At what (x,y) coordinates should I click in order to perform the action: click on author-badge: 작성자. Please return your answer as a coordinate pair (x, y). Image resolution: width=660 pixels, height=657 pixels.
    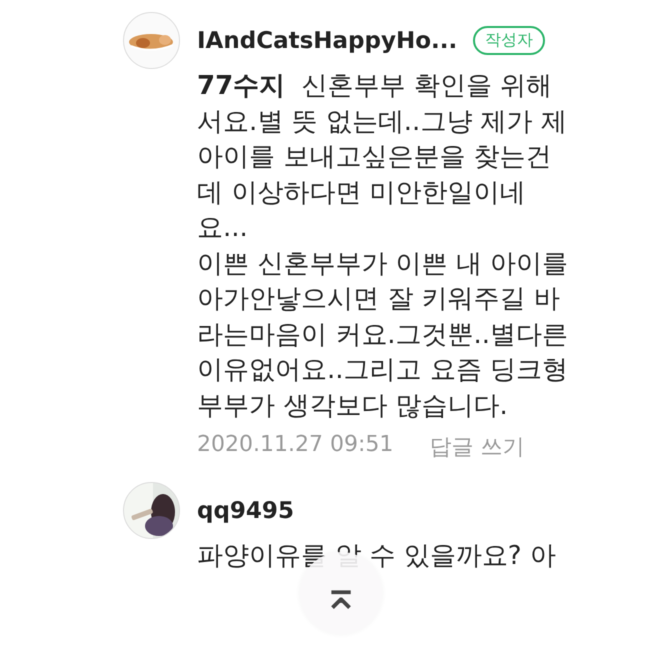
    Looking at the image, I should click on (509, 40).